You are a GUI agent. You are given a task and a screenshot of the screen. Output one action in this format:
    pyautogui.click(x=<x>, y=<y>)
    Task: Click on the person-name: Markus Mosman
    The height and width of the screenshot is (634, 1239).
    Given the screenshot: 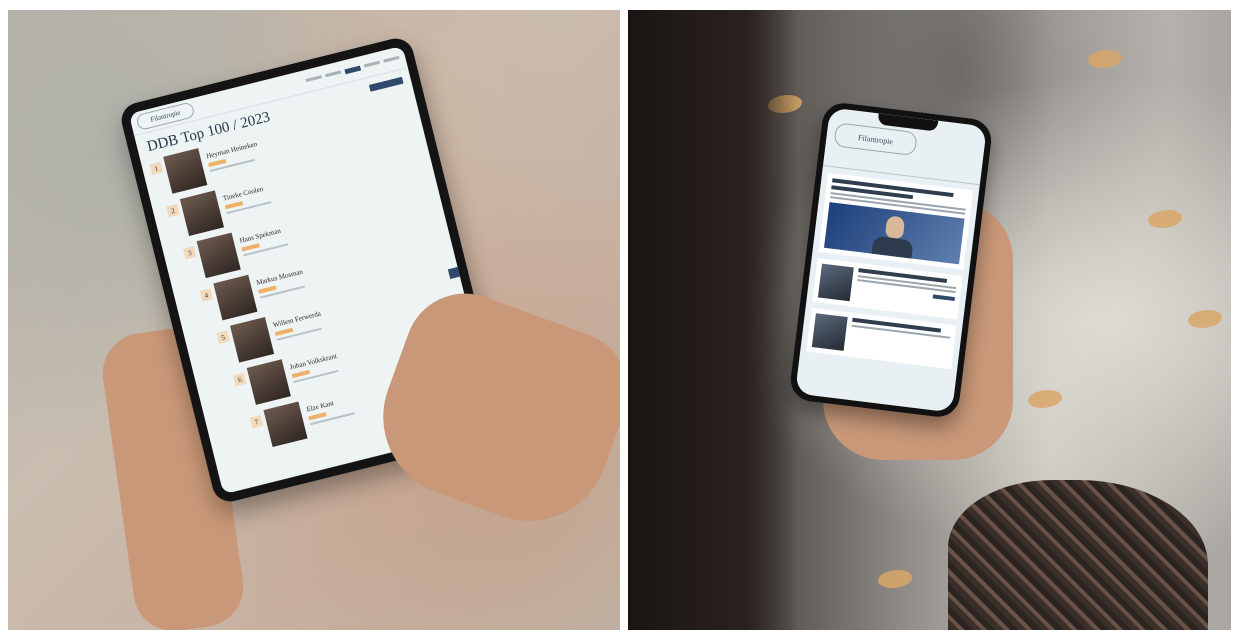 What is the action you would take?
    pyautogui.click(x=280, y=277)
    